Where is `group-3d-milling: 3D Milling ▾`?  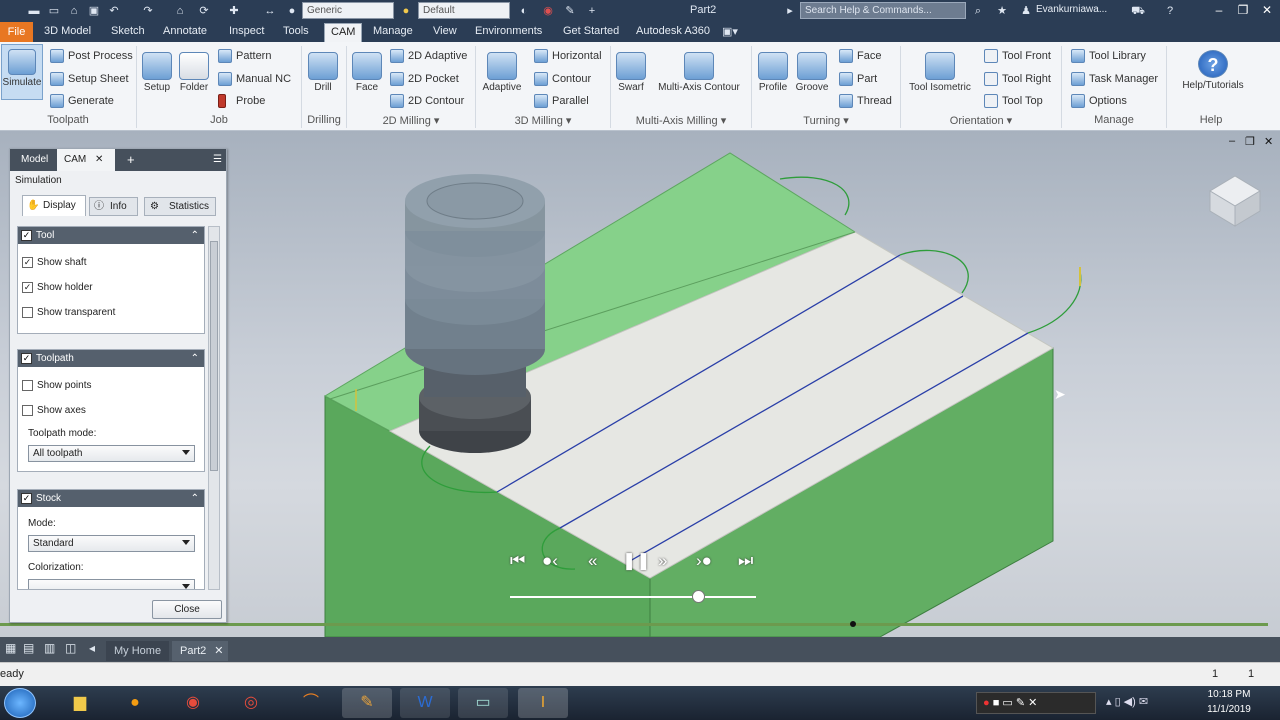
group-3d-milling: 3D Milling ▾ is located at coordinates (543, 120).